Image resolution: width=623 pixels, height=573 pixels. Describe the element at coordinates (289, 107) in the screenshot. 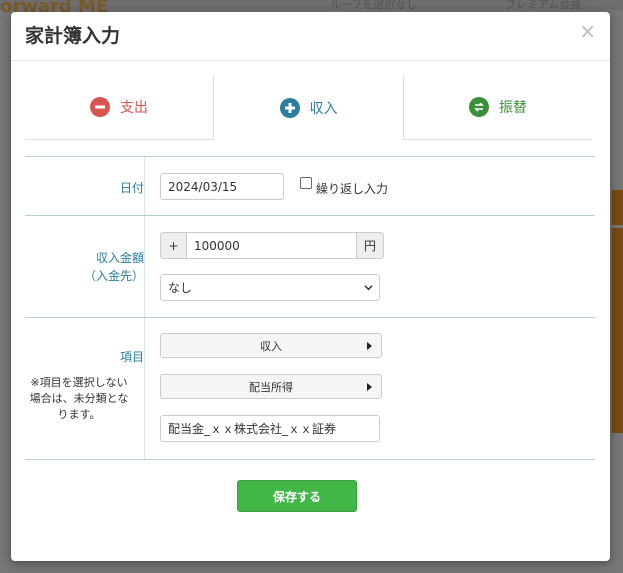

I see `plus-circle-icon` at that location.